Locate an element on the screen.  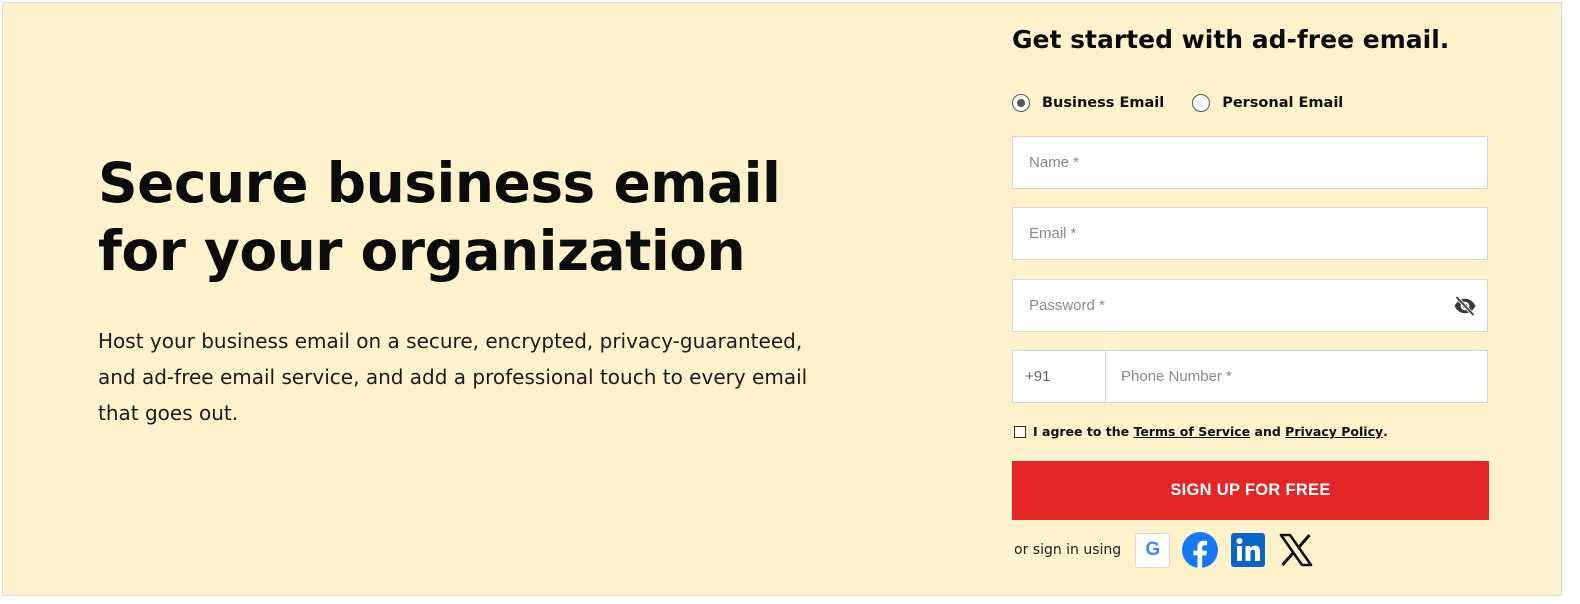
name-field is located at coordinates (1250, 162).